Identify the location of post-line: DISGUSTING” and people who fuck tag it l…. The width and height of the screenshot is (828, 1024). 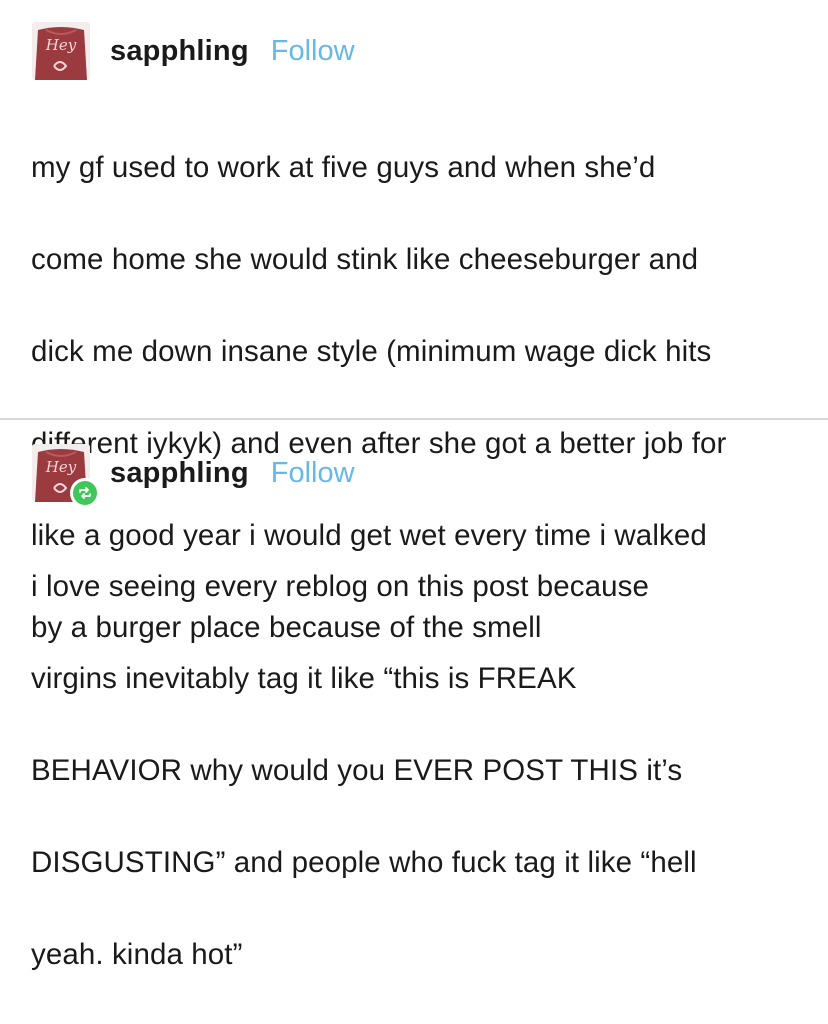
(364, 862).